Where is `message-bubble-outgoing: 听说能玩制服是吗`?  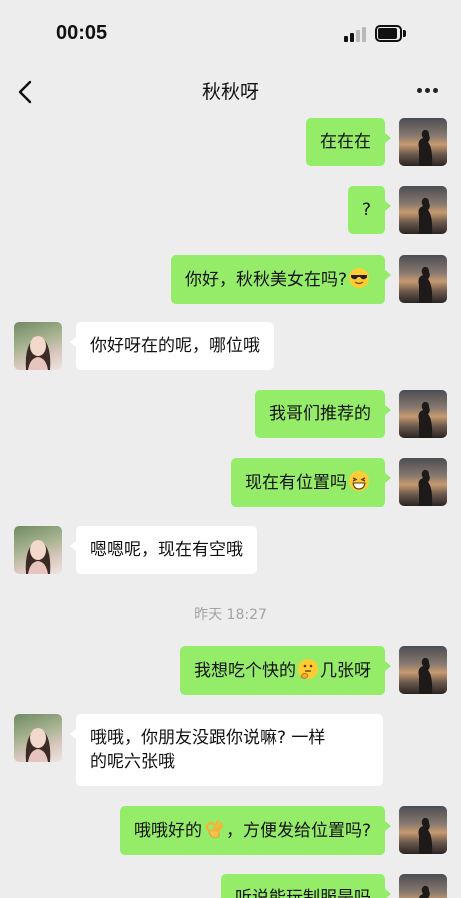
message-bubble-outgoing: 听说能玩制服是吗 is located at coordinates (306, 886).